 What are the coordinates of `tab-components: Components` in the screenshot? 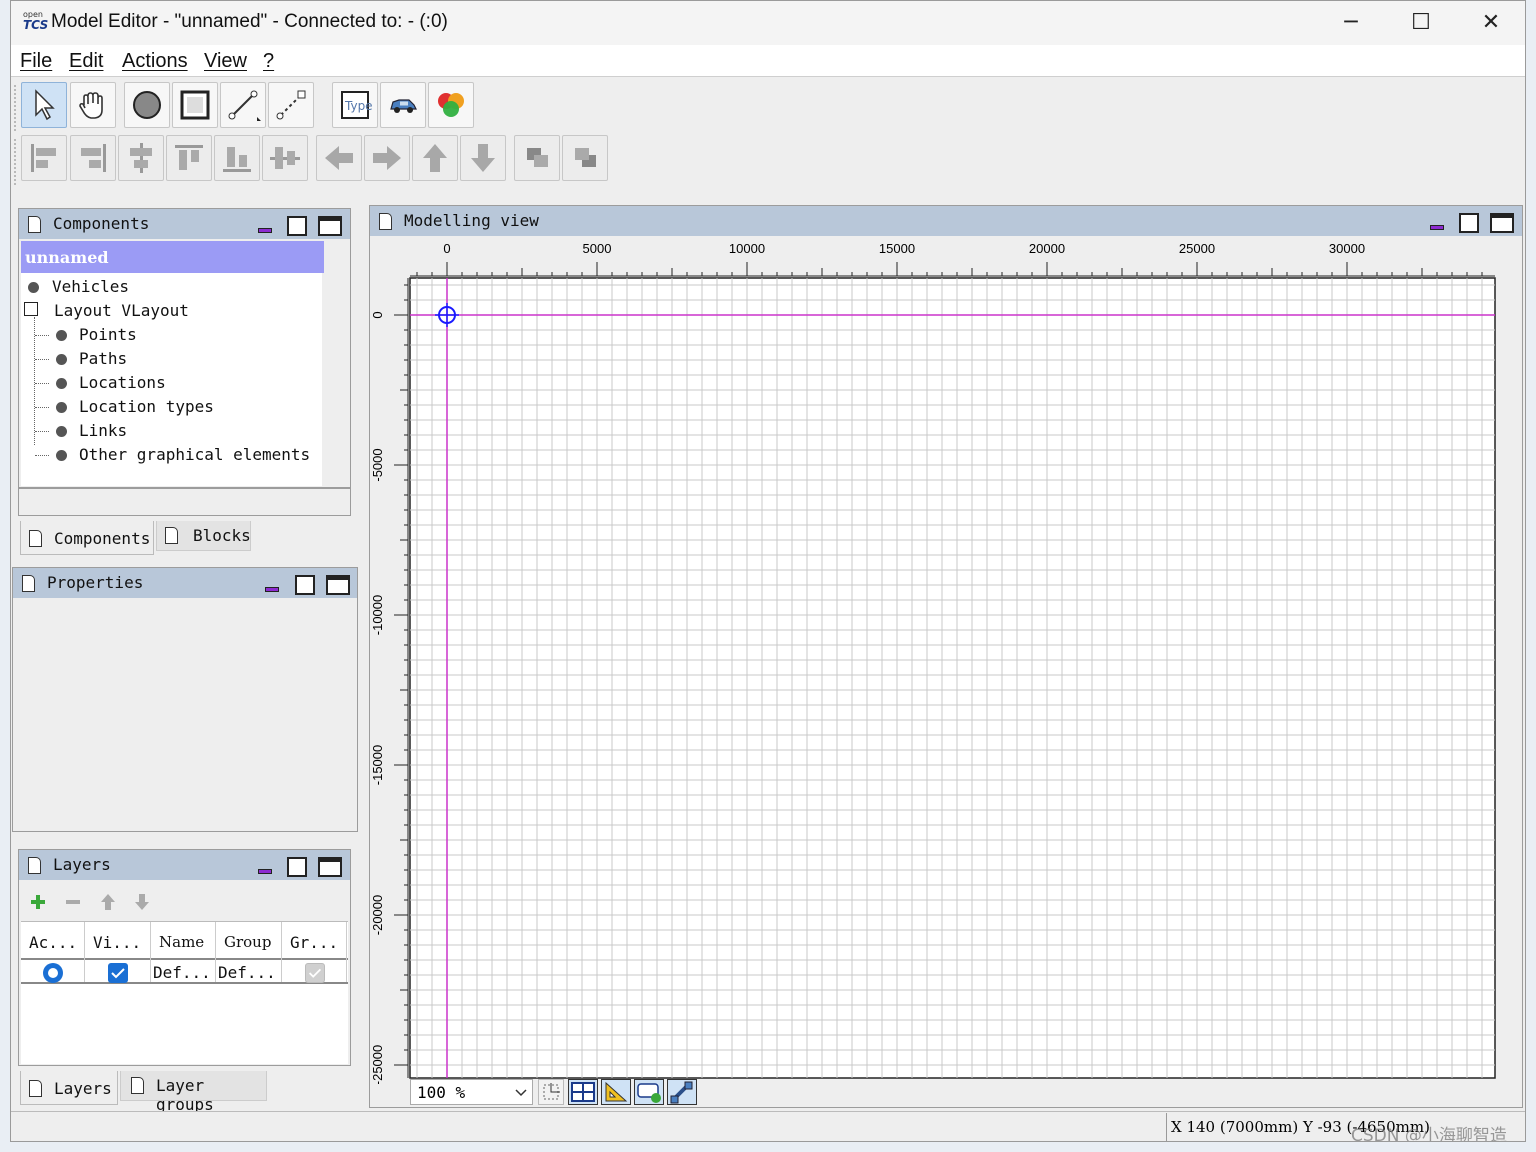 It's located at (87, 538).